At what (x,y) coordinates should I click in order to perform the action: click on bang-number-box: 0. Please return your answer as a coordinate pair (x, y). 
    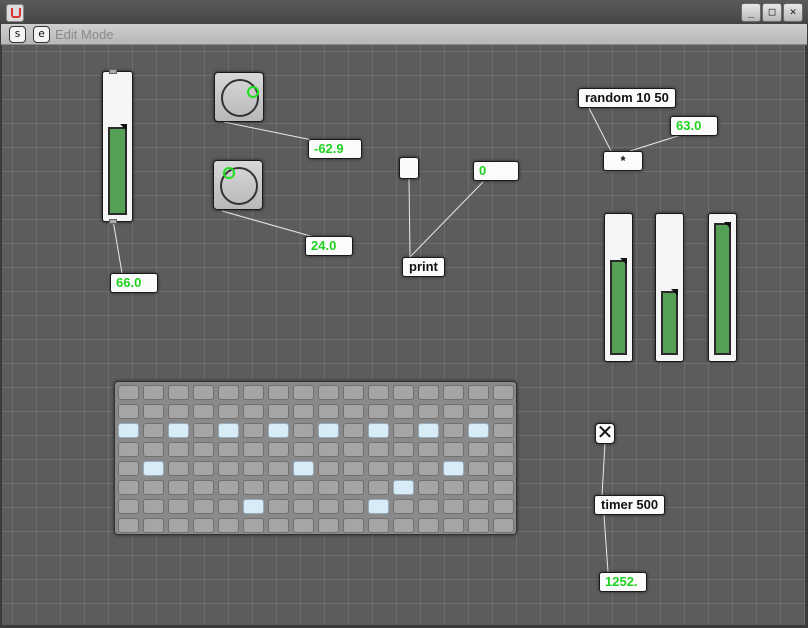
    Looking at the image, I should click on (496, 171).